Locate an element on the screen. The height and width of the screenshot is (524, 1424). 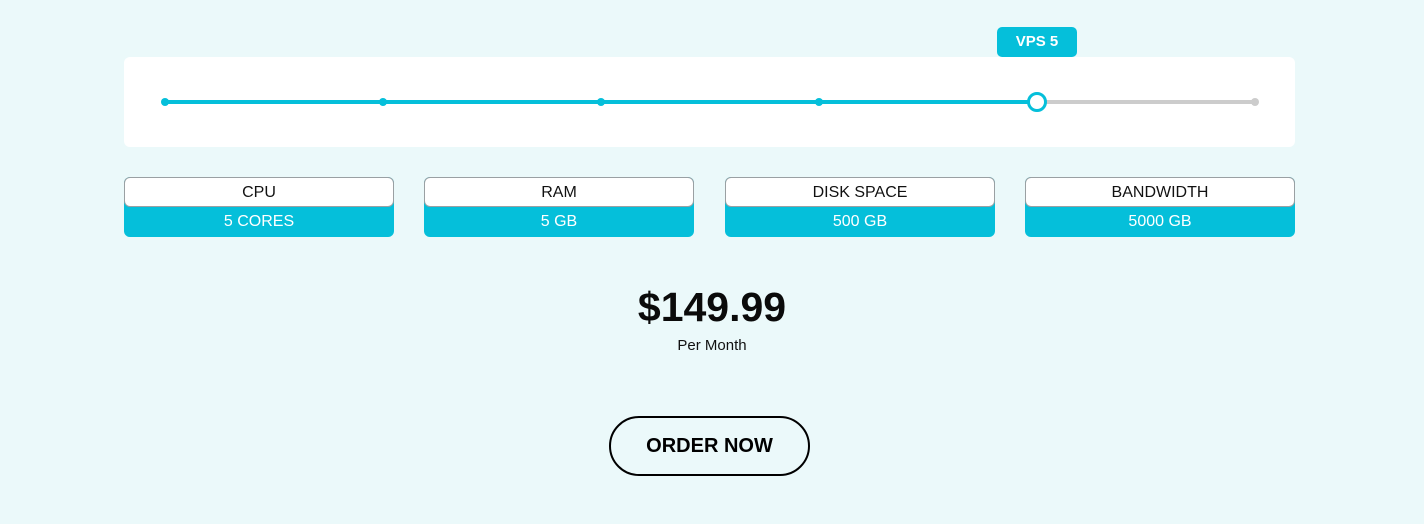
spec-label: BANDWIDTH is located at coordinates (1160, 192).